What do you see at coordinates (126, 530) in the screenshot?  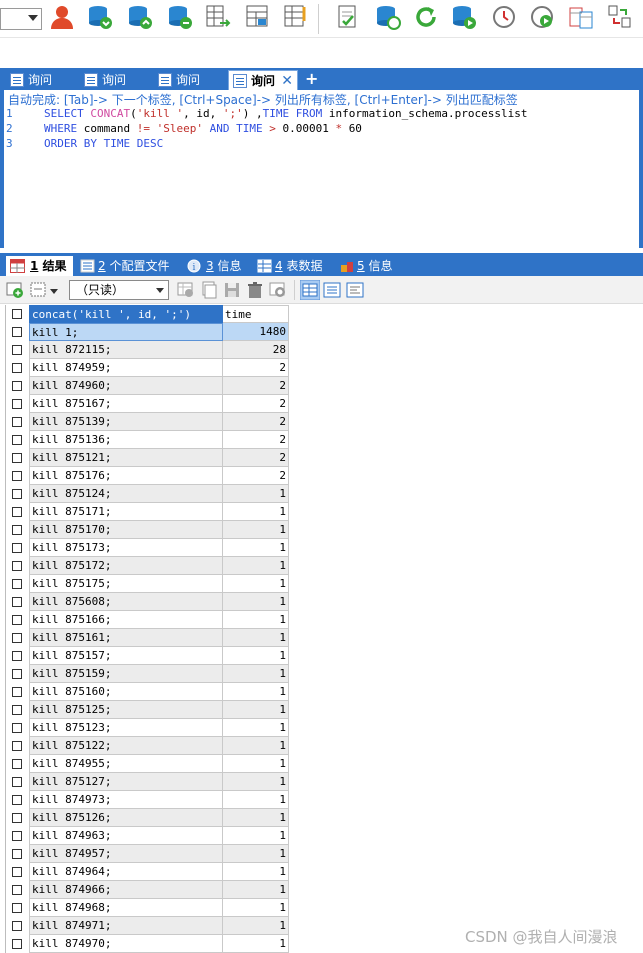 I see `cell-kill-command: kill 875170;` at bounding box center [126, 530].